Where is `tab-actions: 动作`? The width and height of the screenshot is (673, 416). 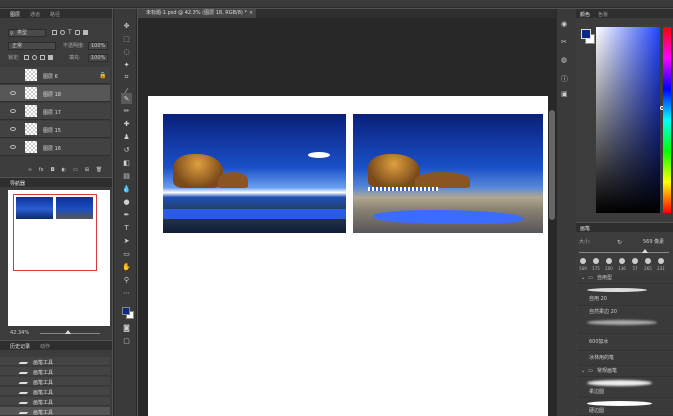
tab-actions: 动作 is located at coordinates (45, 346).